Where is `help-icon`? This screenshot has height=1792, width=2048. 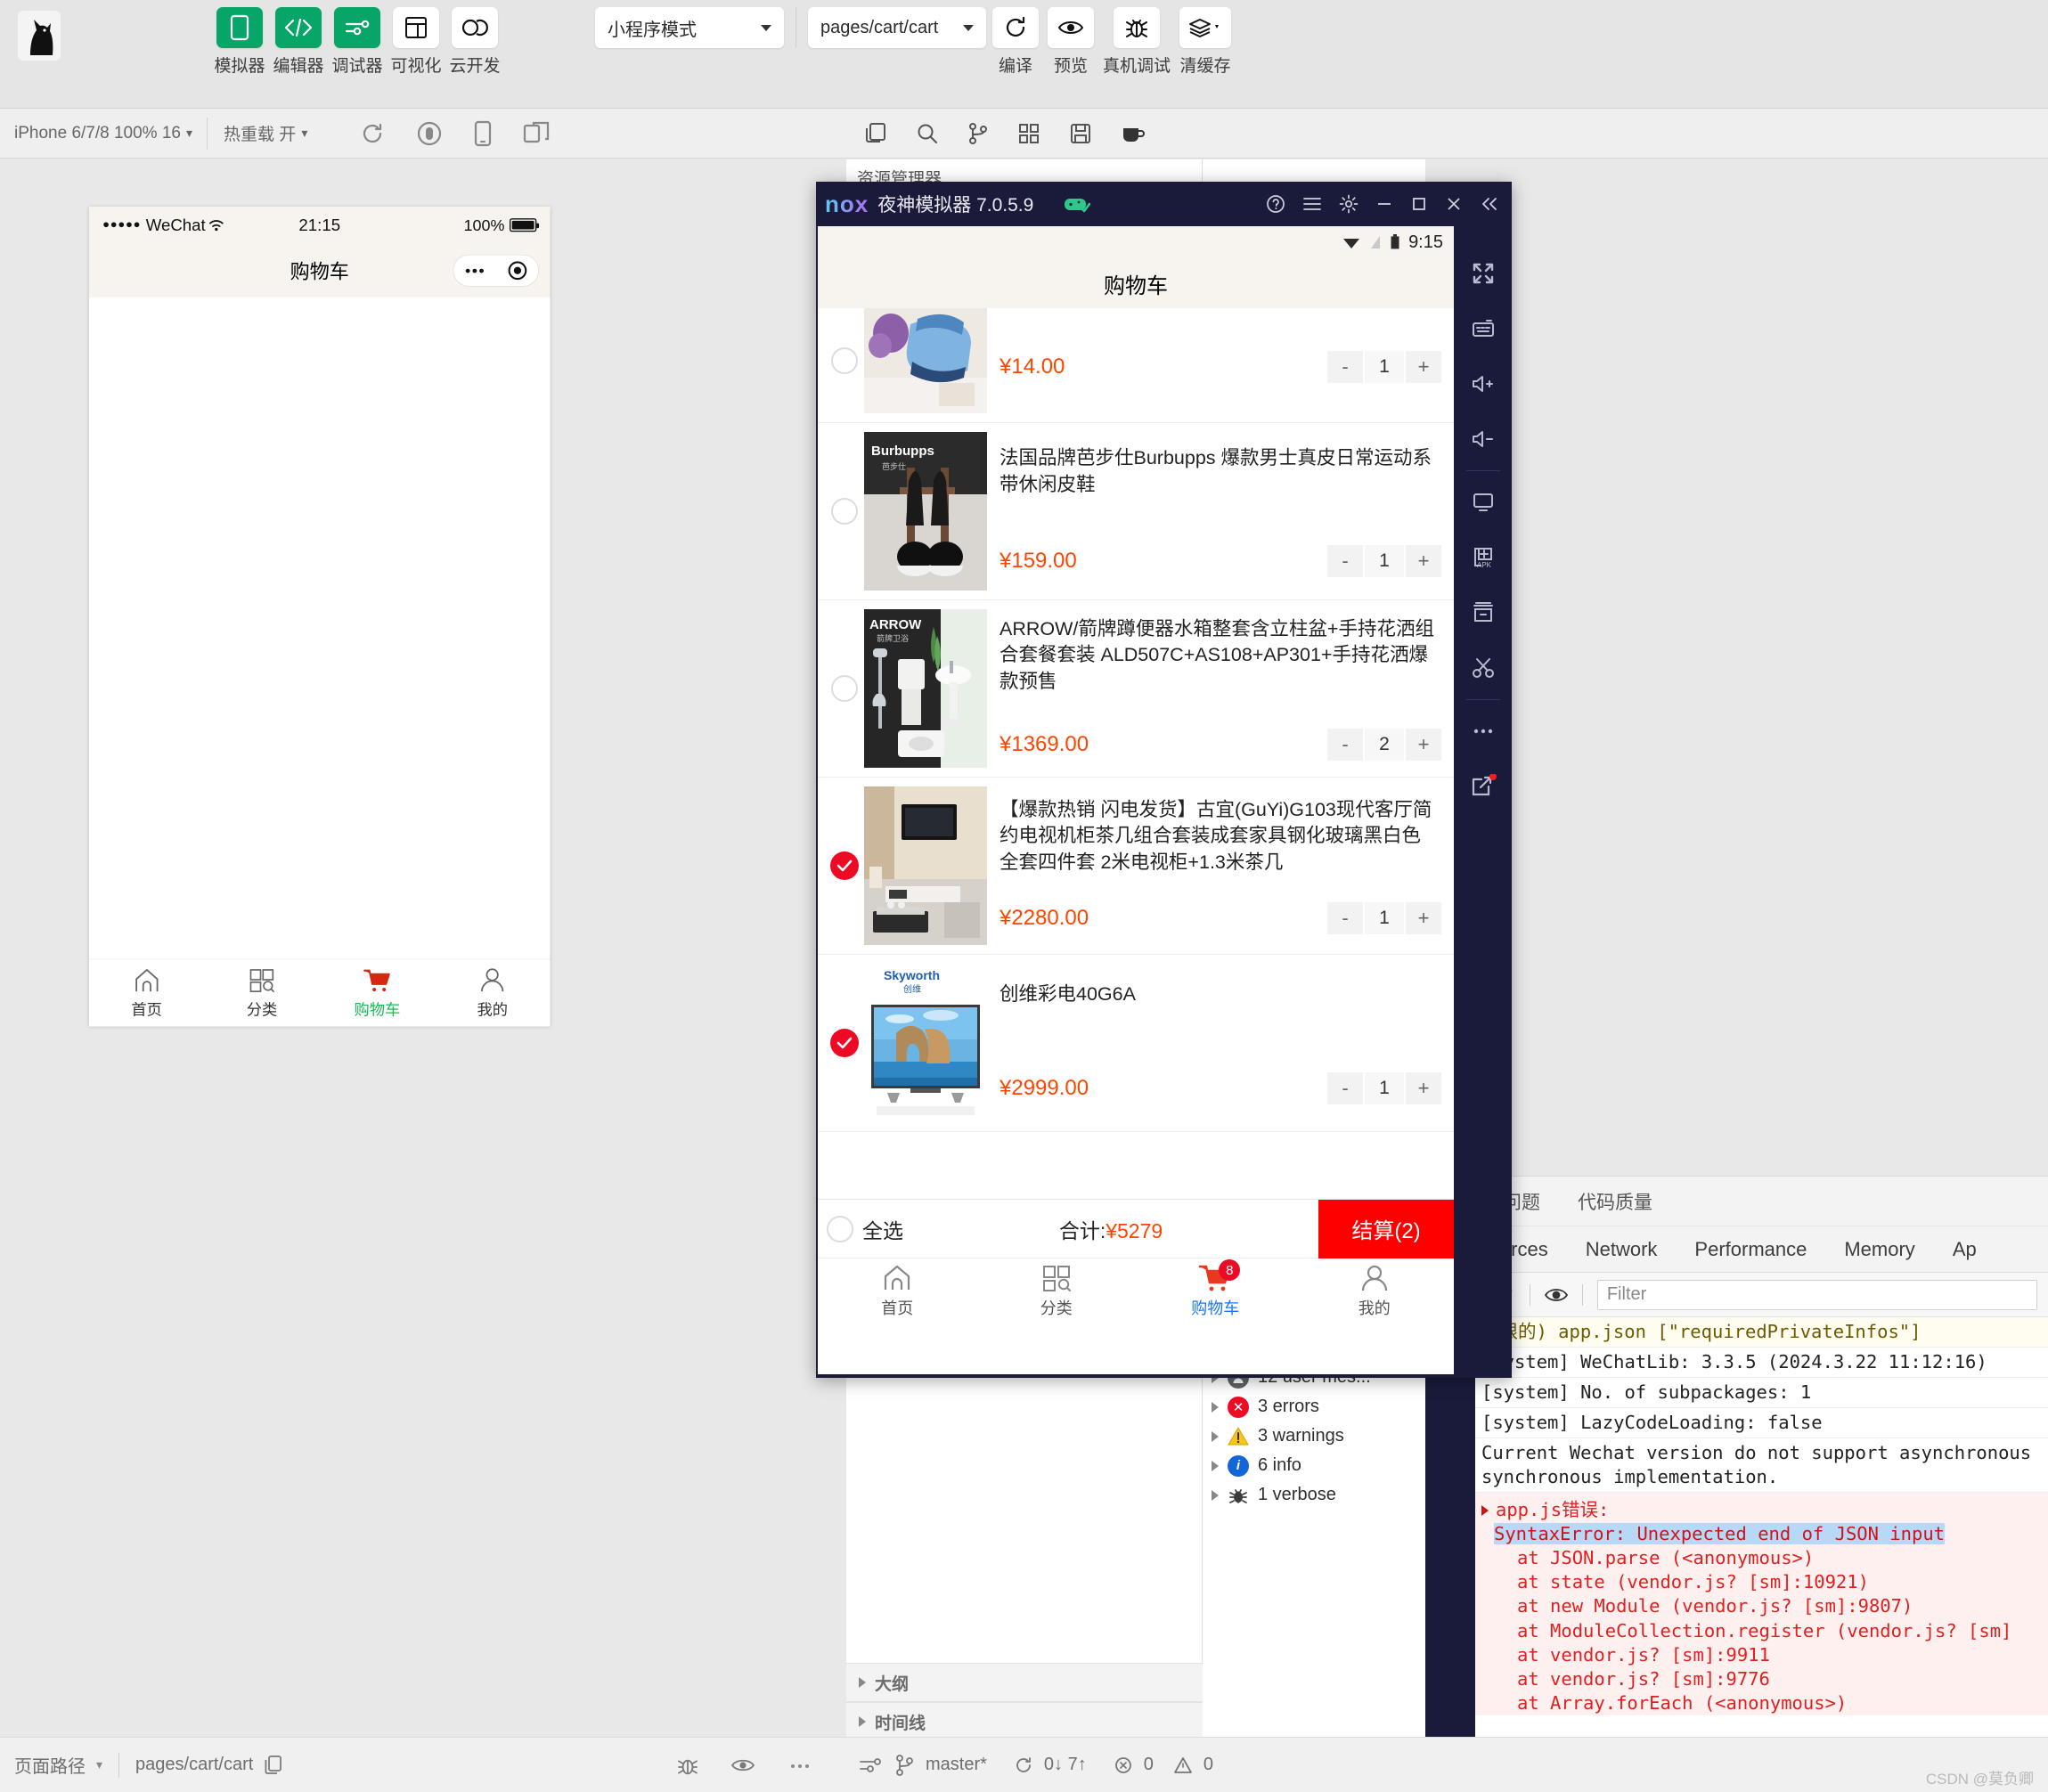
help-icon is located at coordinates (1275, 204).